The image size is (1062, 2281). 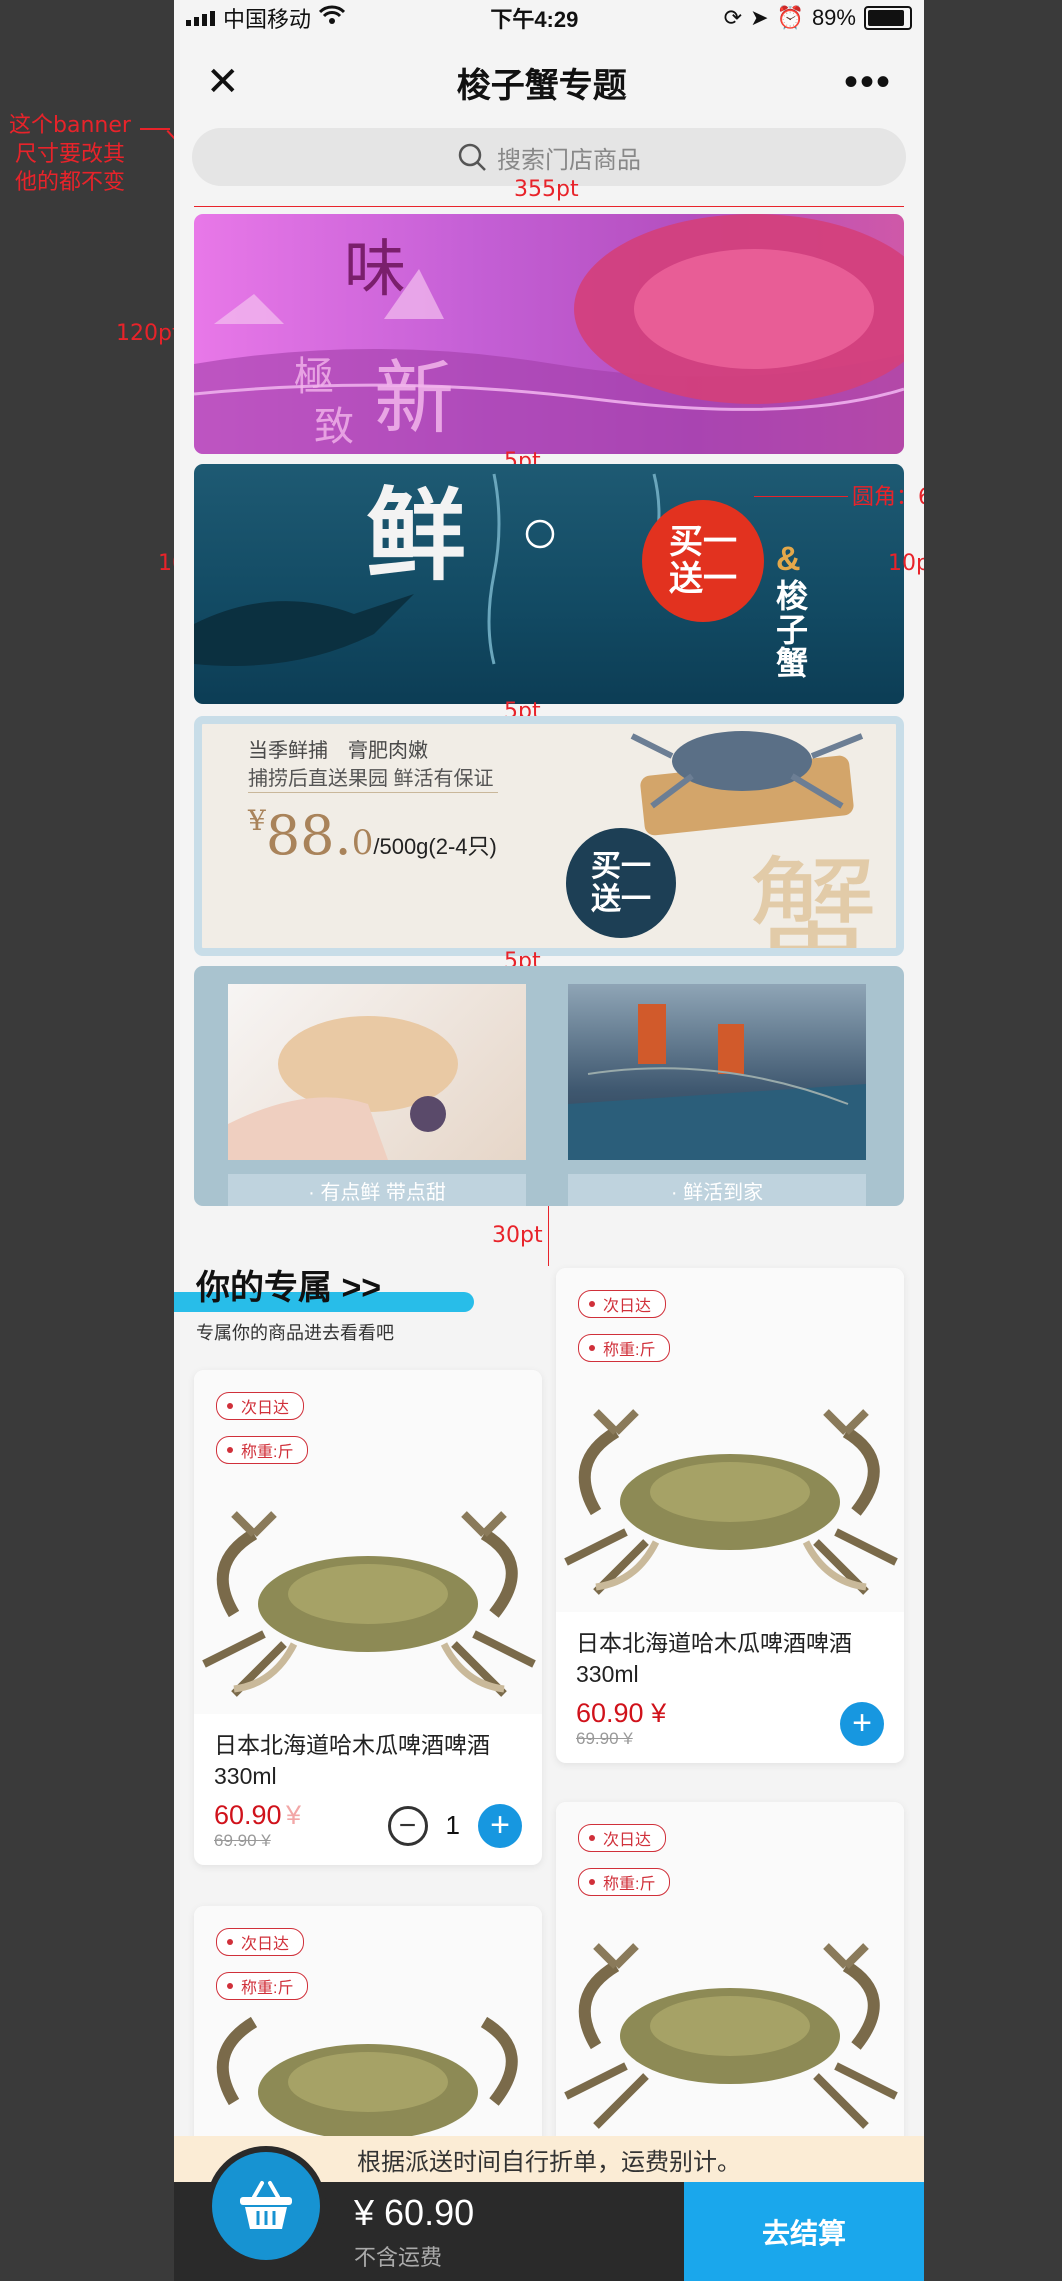 I want to click on annotation-banner-note: 这个banner 尺寸要改其 他的都不变, so click(x=70, y=154).